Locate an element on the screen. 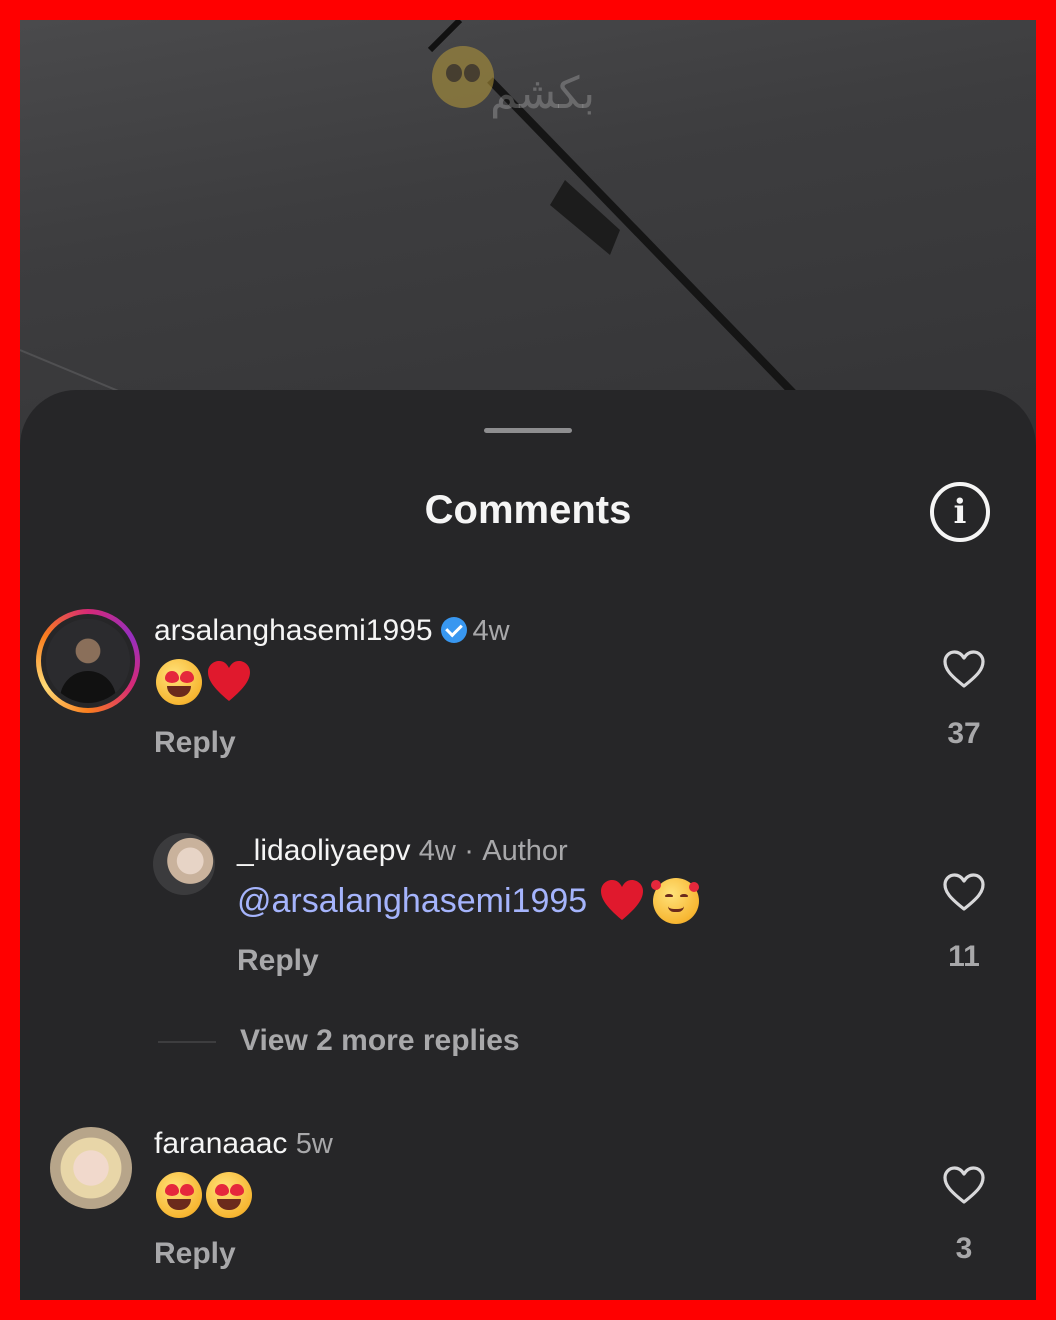  sheet-grabber is located at coordinates (528, 430).